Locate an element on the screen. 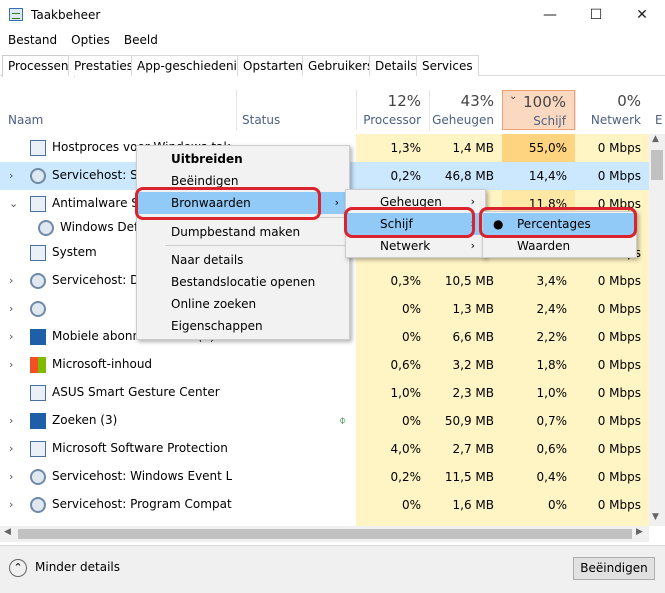 The width and height of the screenshot is (665, 593). scroll-right-icon: ▶ is located at coordinates (639, 532).